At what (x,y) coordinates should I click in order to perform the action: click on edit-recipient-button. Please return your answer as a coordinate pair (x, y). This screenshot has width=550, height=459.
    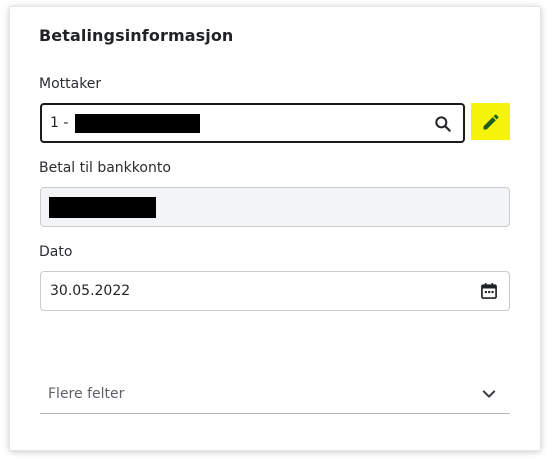
    Looking at the image, I should click on (490, 121).